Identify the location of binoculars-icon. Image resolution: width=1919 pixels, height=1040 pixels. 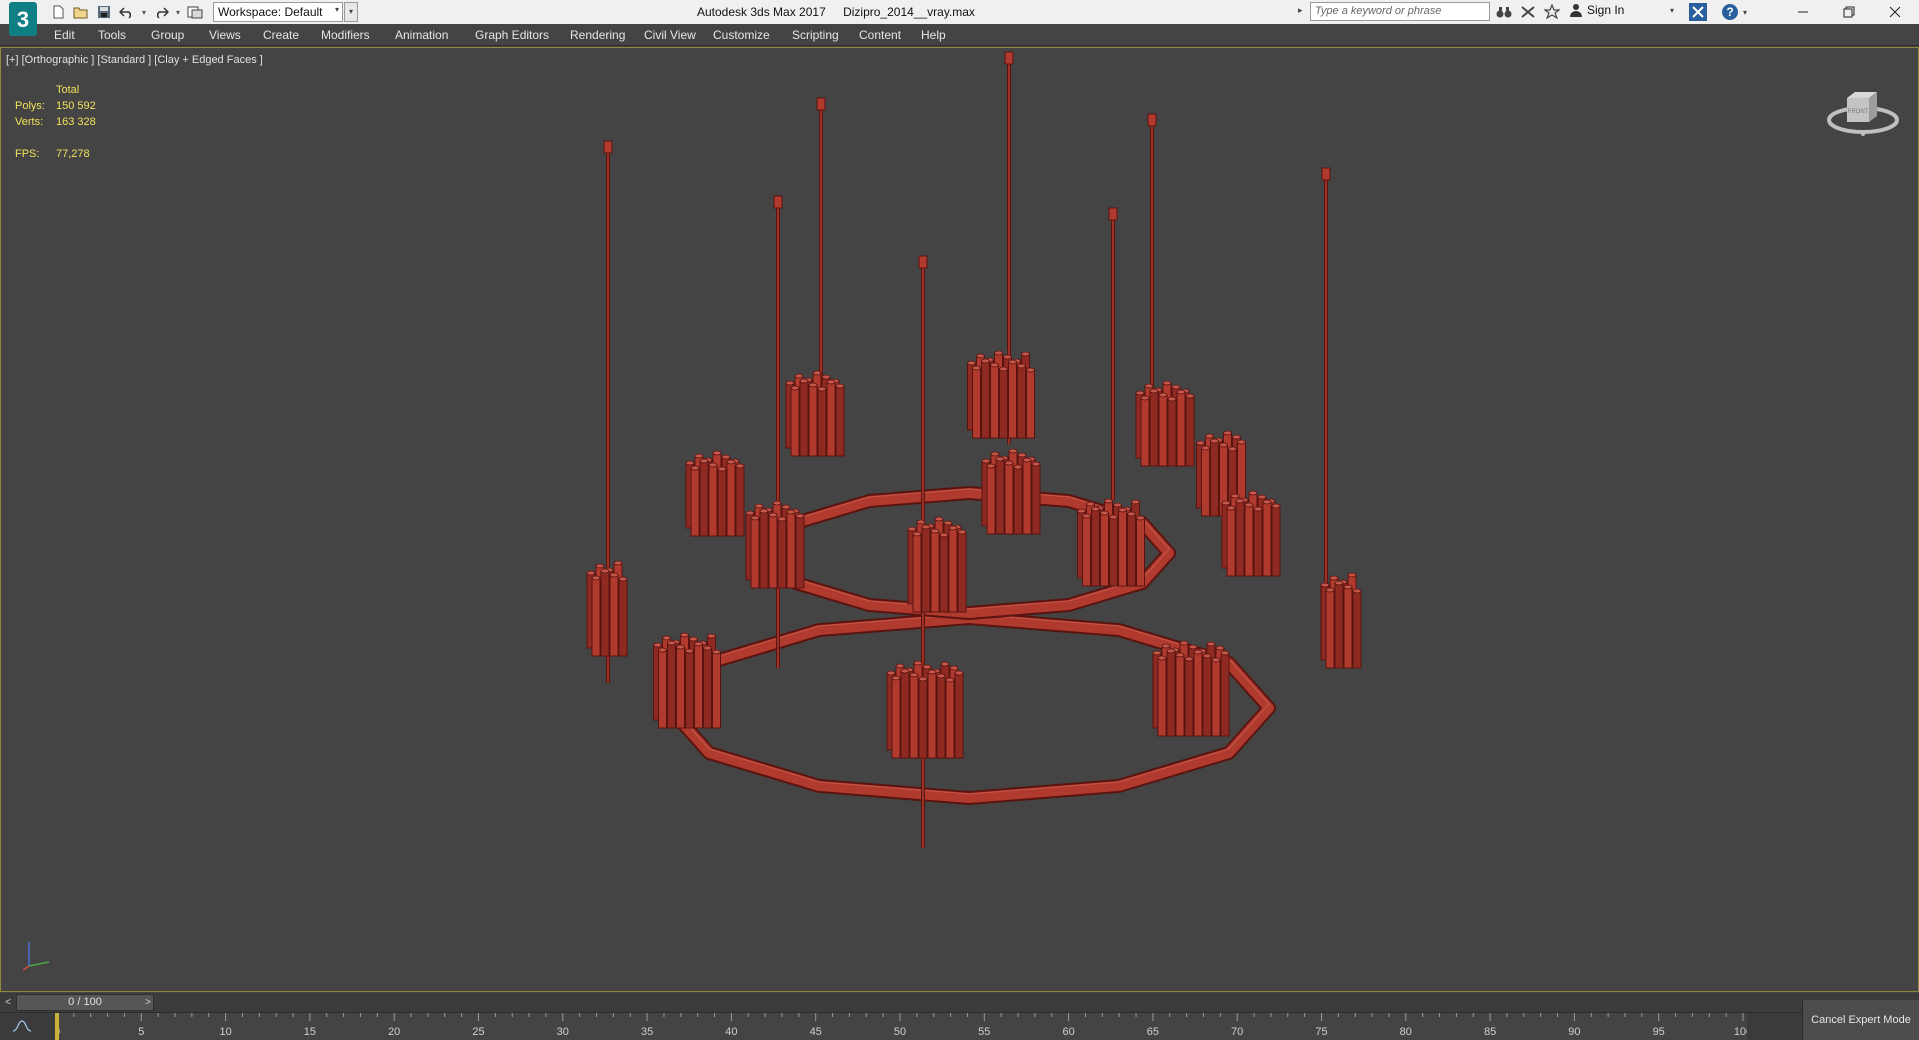
(1504, 12).